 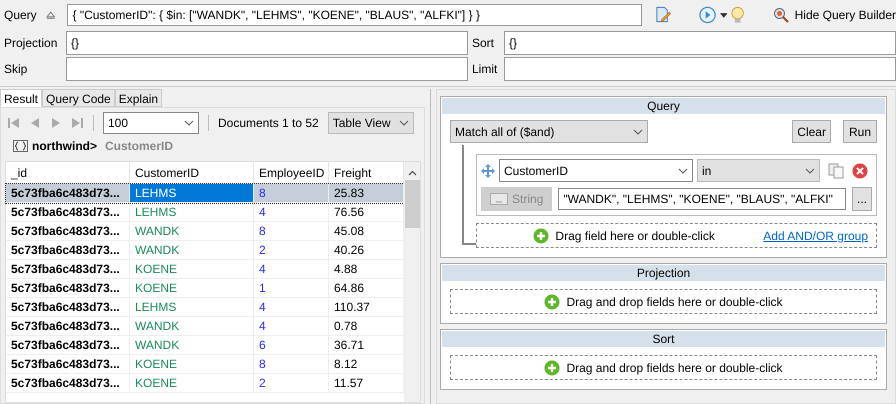 I want to click on field-label: Skip, so click(x=16, y=69).